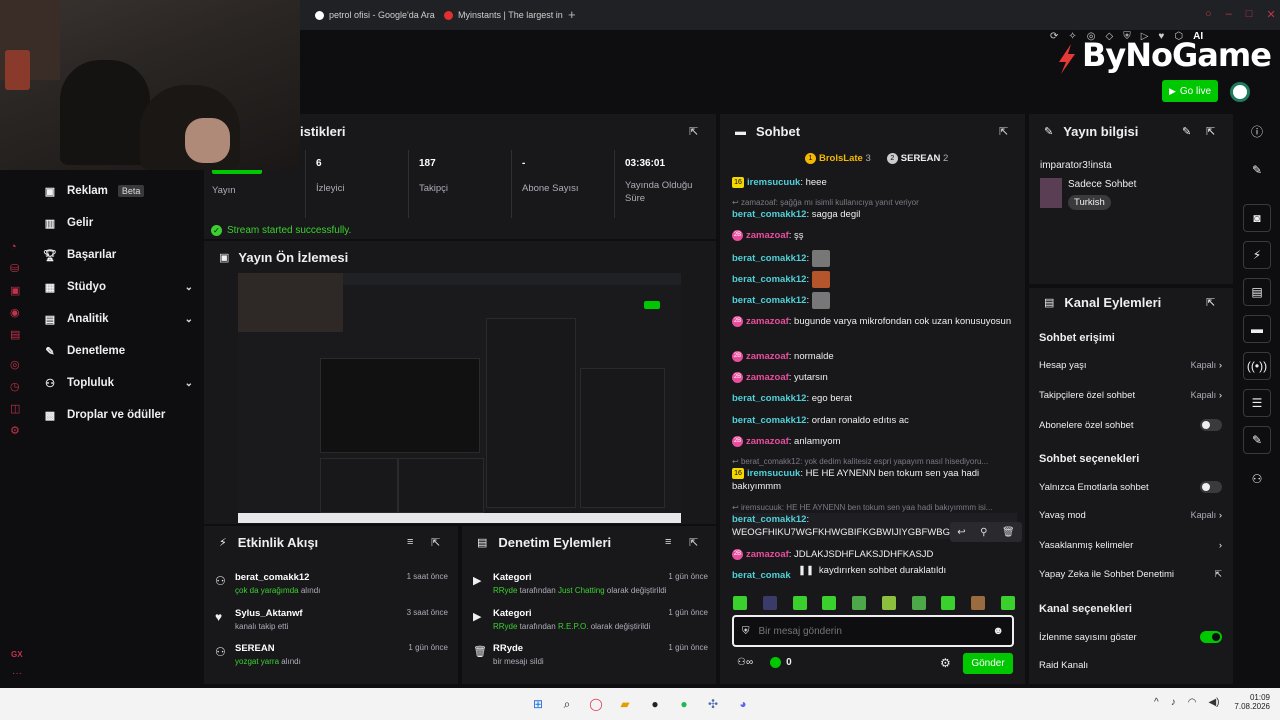 The height and width of the screenshot is (720, 1280). What do you see at coordinates (375, 15) in the screenshot?
I see `browser-tab: petrol ofisi - Google'da Ara` at bounding box center [375, 15].